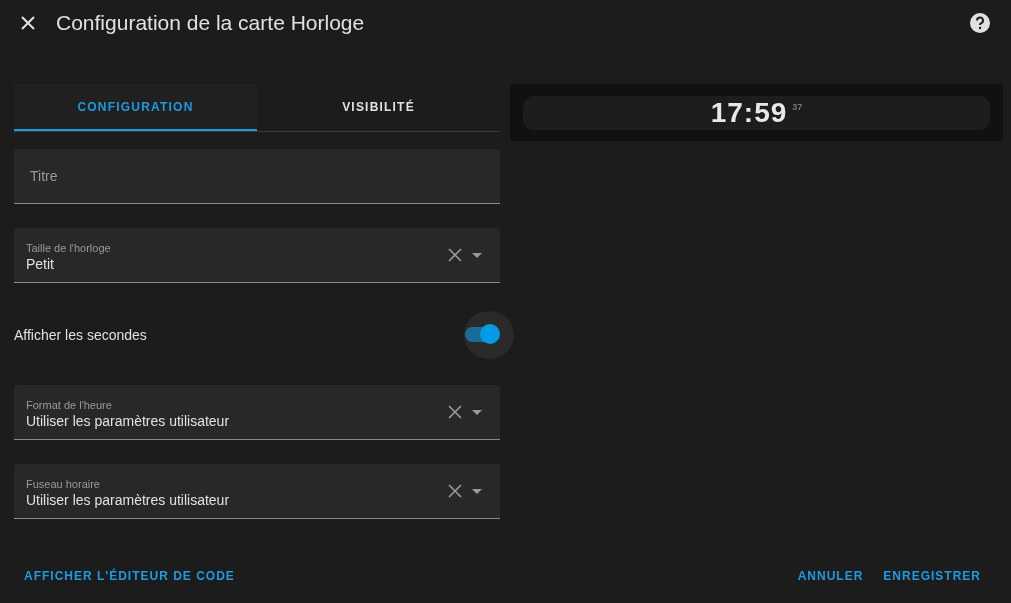 Image resolution: width=1011 pixels, height=603 pixels. I want to click on dialog-title: Configuration de la carte Horloge, so click(211, 23).